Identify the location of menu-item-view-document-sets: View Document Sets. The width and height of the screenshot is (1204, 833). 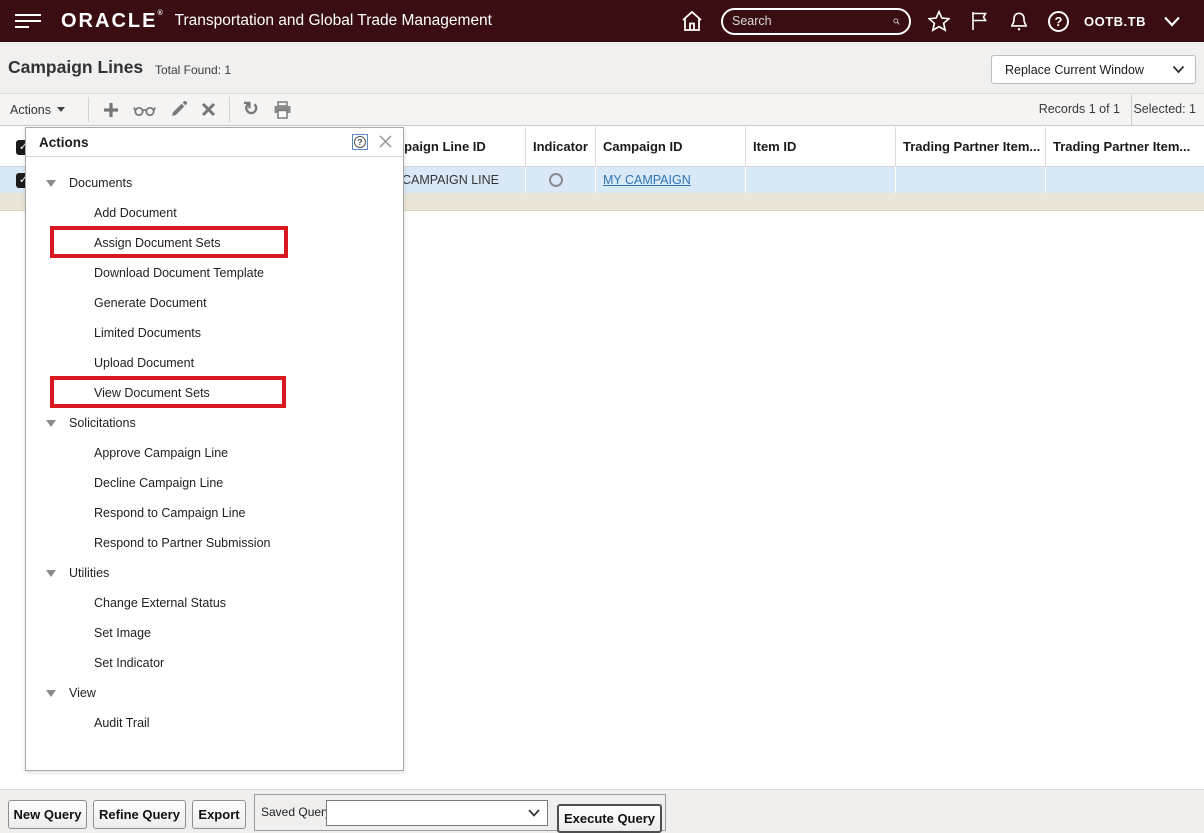
(214, 393).